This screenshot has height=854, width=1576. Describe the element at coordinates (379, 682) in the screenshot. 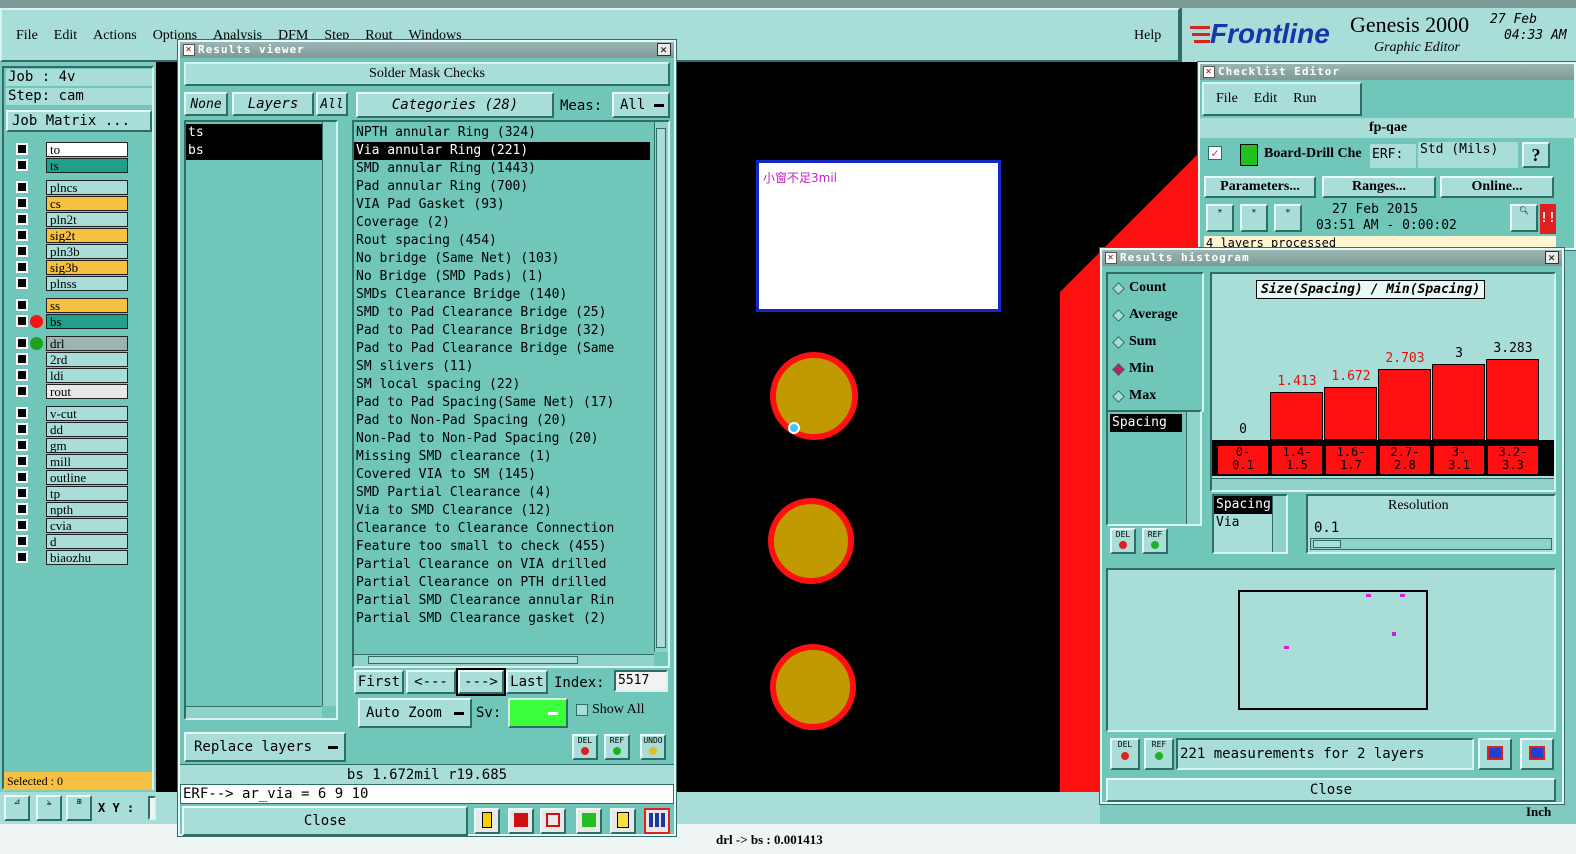

I see `first-button: First` at that location.